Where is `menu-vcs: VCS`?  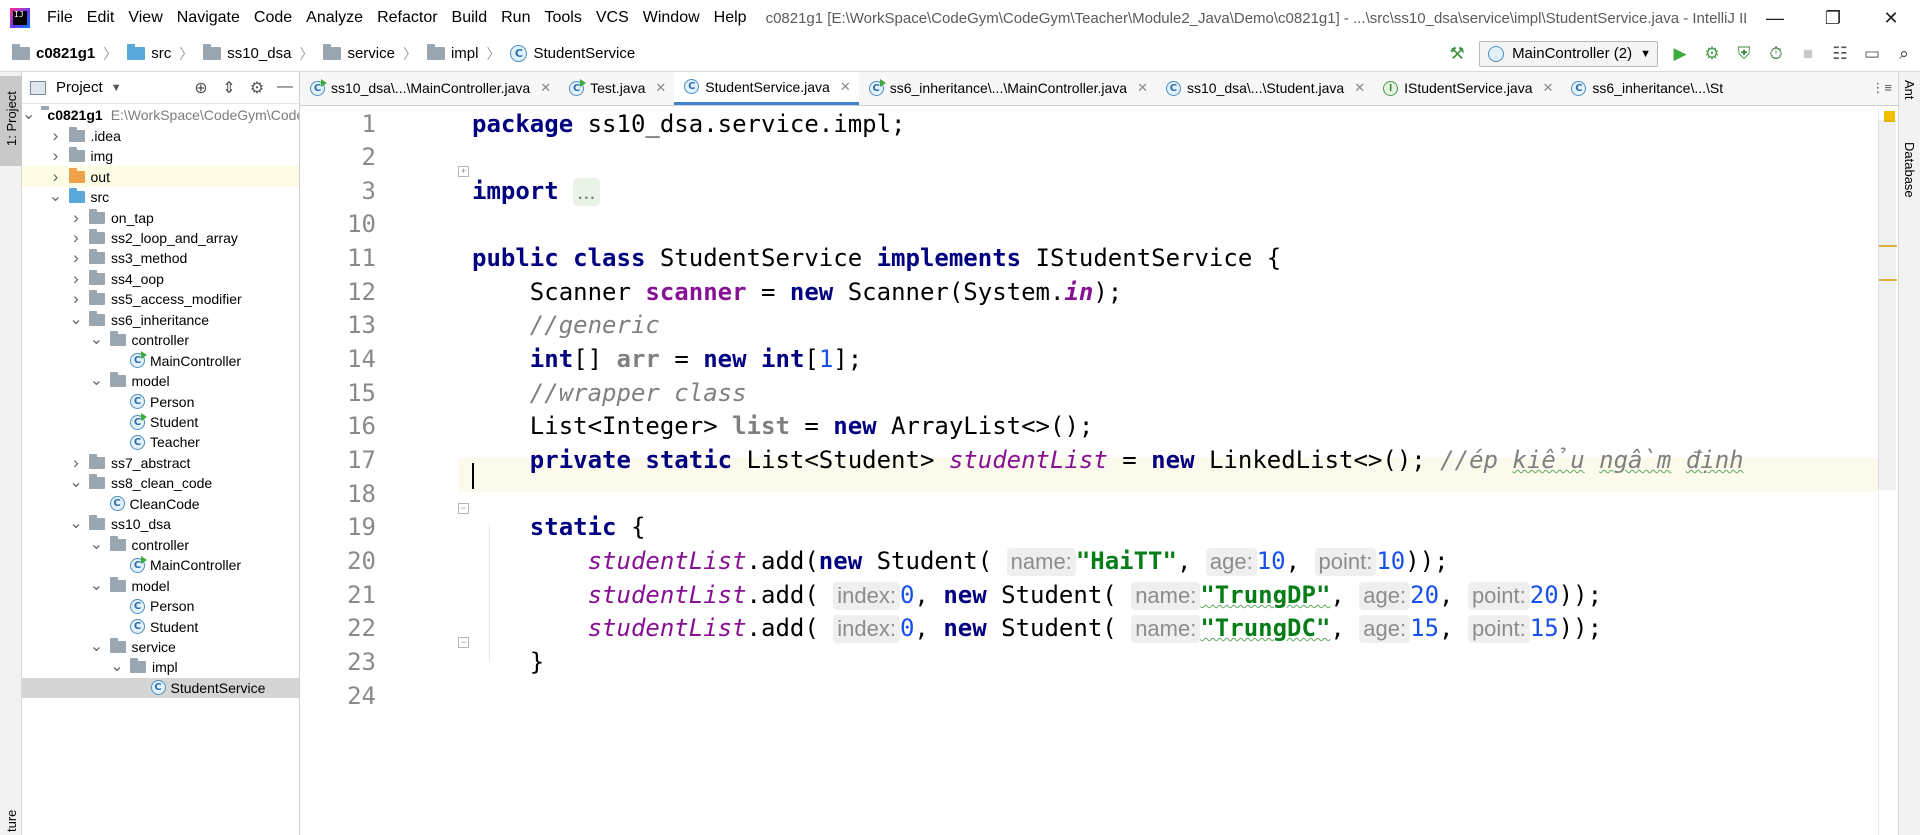
menu-vcs: VCS is located at coordinates (612, 18).